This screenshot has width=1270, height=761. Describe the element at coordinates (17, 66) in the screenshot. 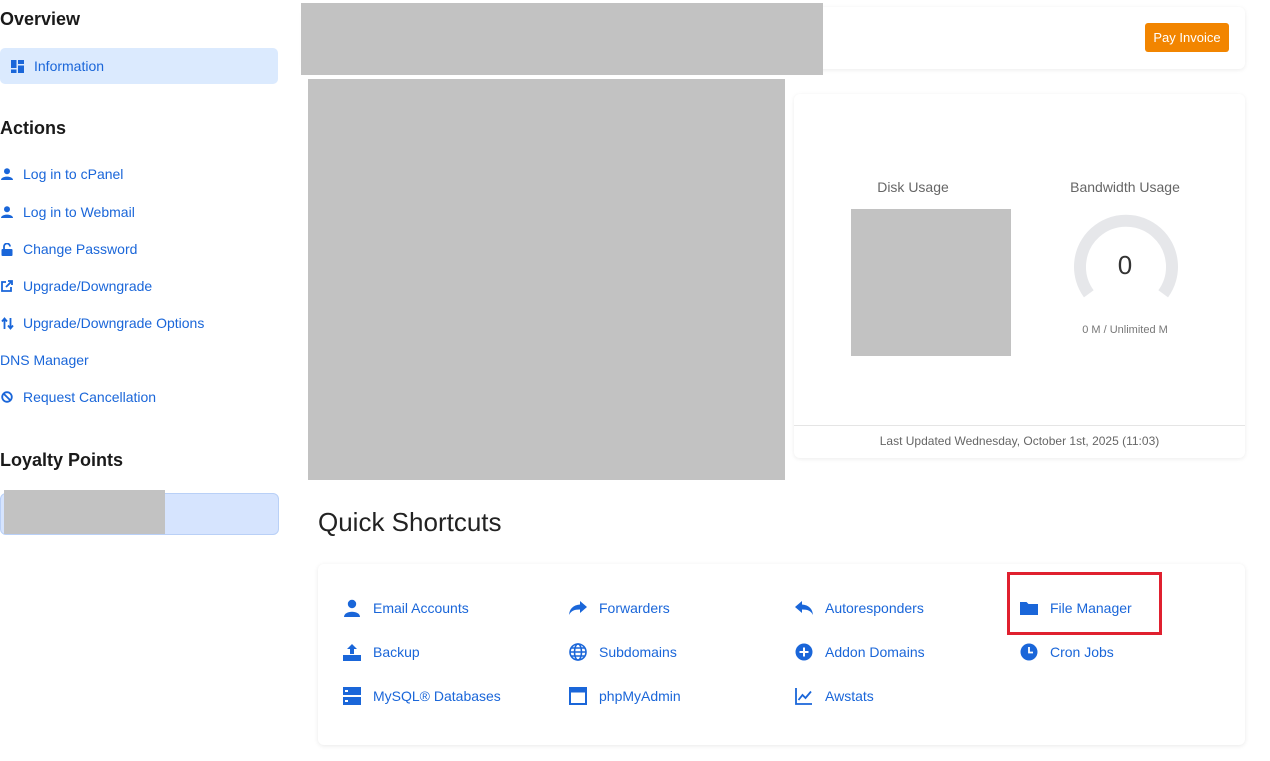

I see `dashboard-icon` at that location.